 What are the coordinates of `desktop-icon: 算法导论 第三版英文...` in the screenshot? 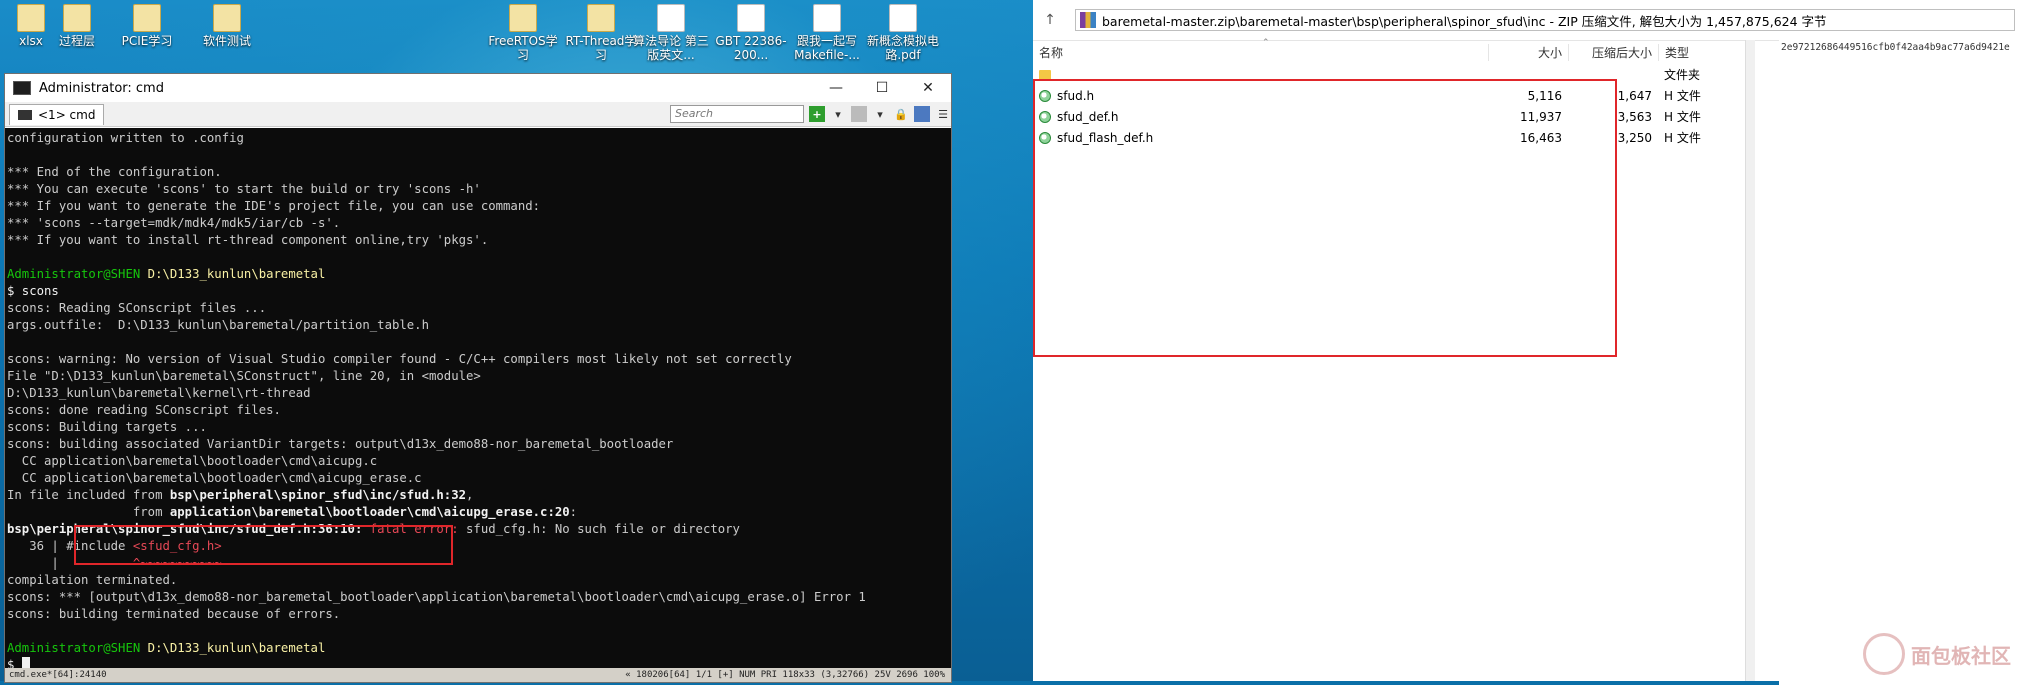 It's located at (671, 33).